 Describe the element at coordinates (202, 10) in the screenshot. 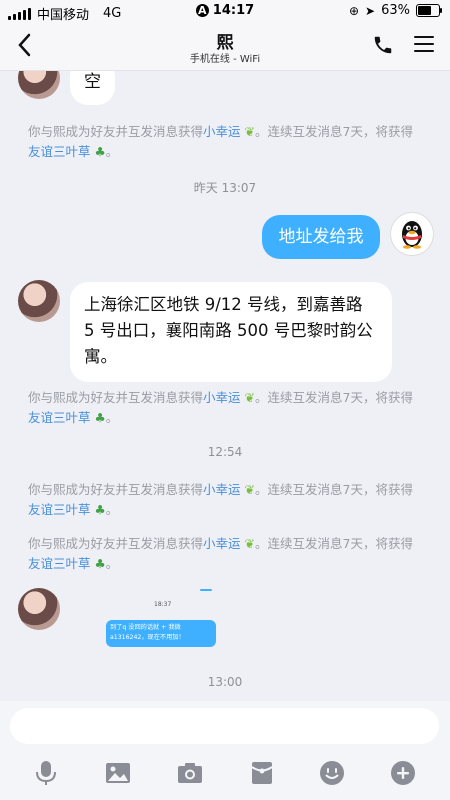

I see `location-icon: A` at that location.